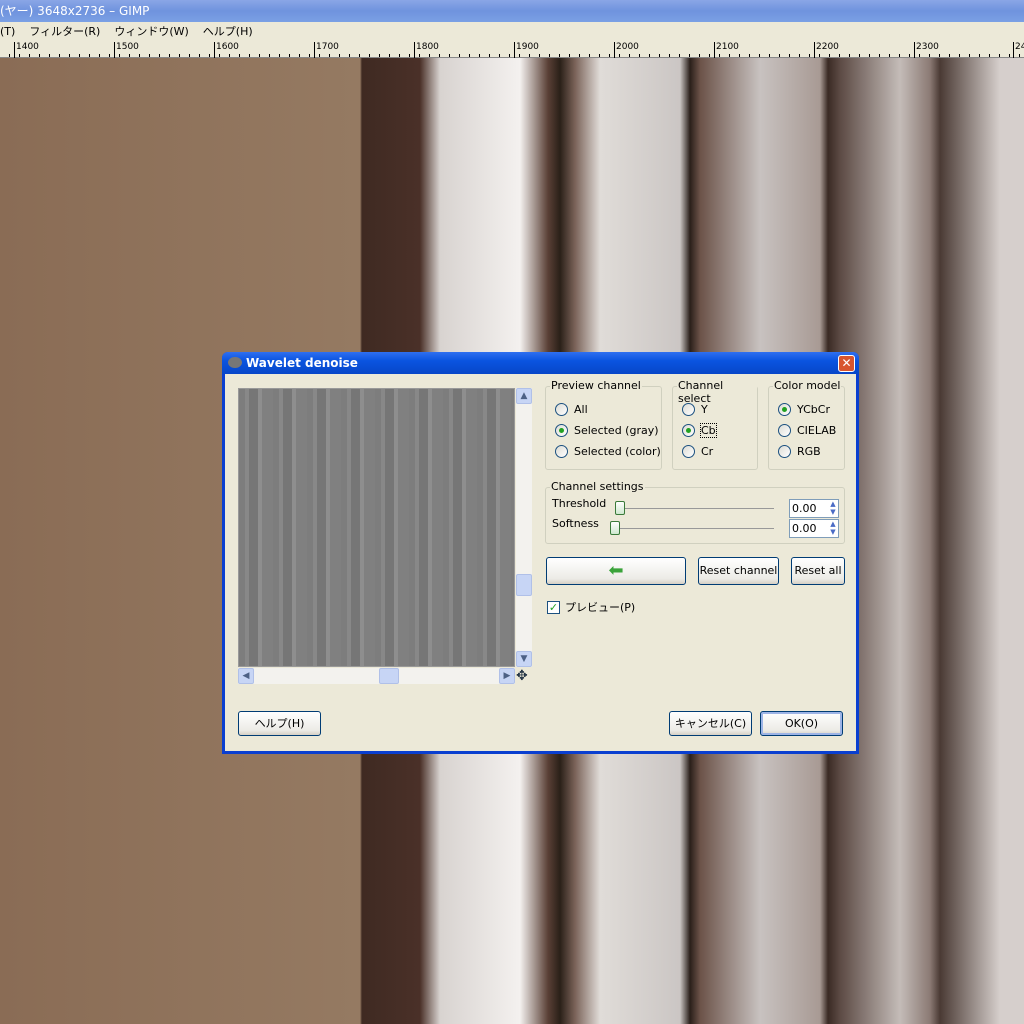 This screenshot has width=1024, height=1024. I want to click on radio-ycbcr: YCbCr, so click(804, 409).